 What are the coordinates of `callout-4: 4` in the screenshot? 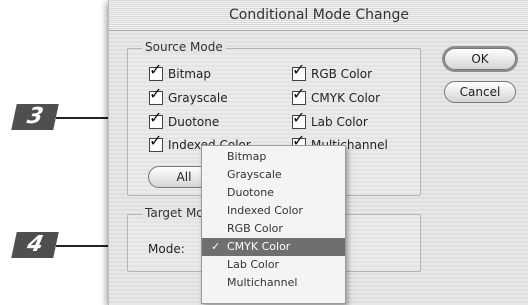 It's located at (35, 245).